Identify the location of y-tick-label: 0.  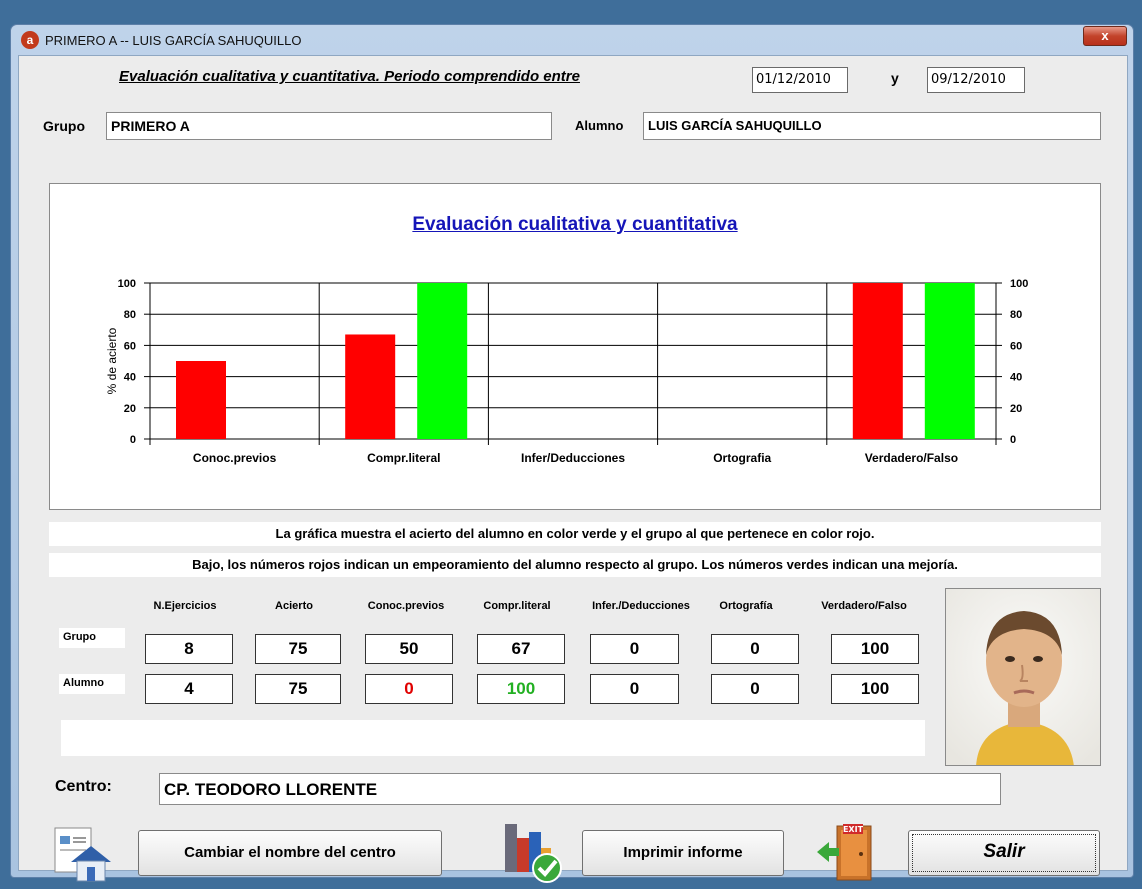
(133, 440).